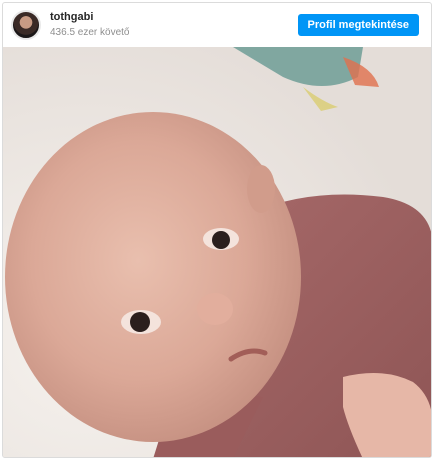 Image resolution: width=438 pixels, height=464 pixels. Describe the element at coordinates (215, 309) in the screenshot. I see `baby-nose` at that location.